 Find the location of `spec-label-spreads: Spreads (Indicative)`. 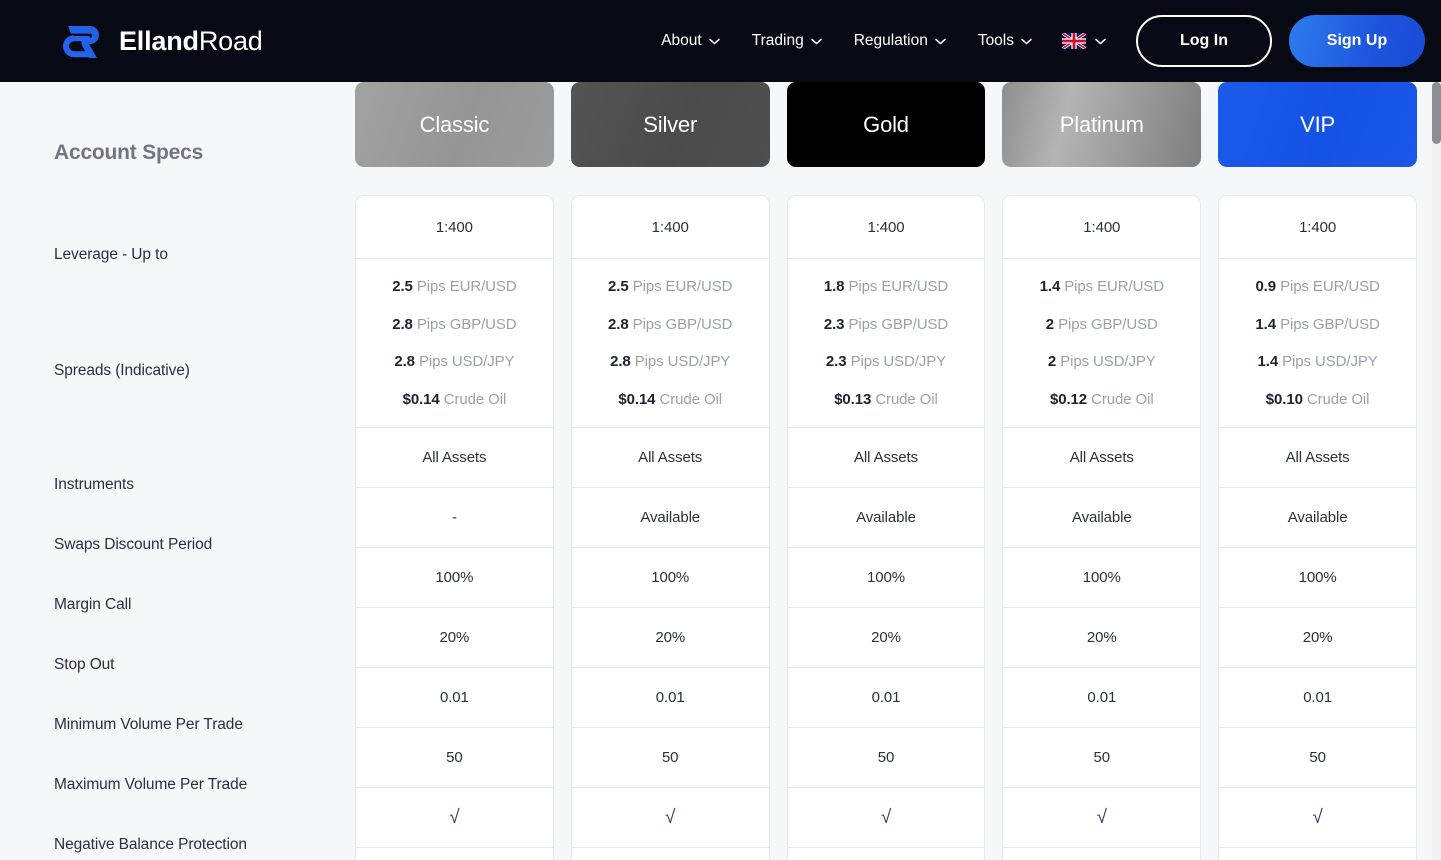

spec-label-spreads: Spreads (Indicative) is located at coordinates (122, 370).